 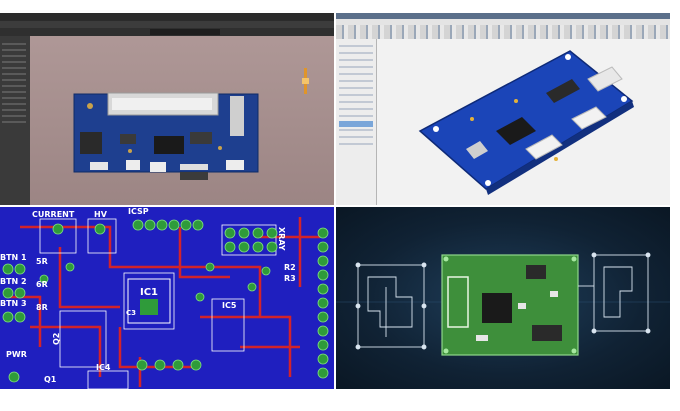 I want to click on window-title-bar, so click(x=167, y=17).